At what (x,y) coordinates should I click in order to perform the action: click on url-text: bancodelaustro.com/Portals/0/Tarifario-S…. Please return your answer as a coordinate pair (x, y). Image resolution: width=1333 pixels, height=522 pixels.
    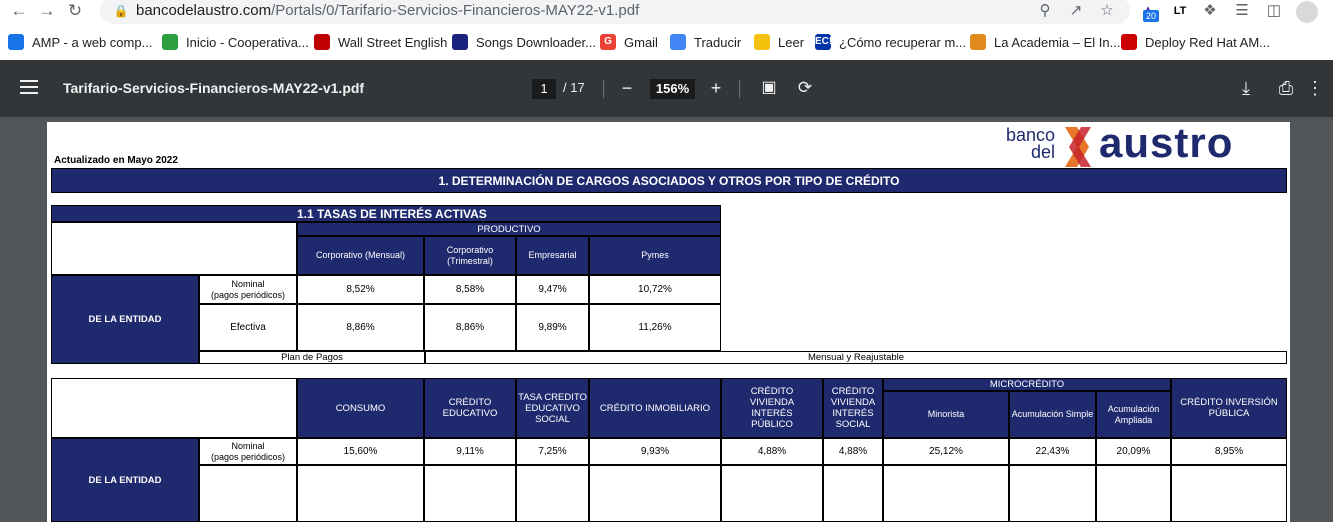
    Looking at the image, I should click on (387, 10).